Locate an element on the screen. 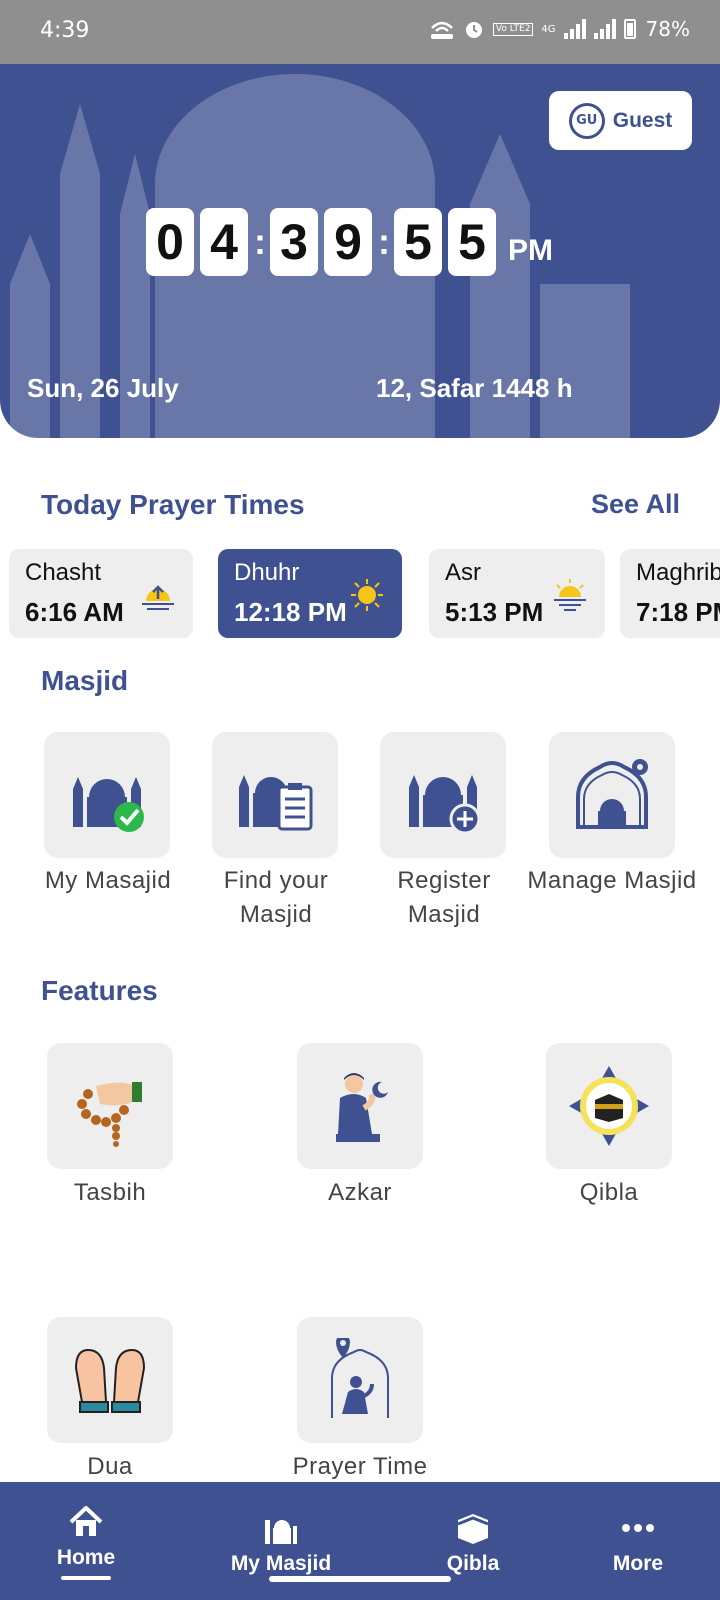  azkar-icon is located at coordinates (362, 1107).